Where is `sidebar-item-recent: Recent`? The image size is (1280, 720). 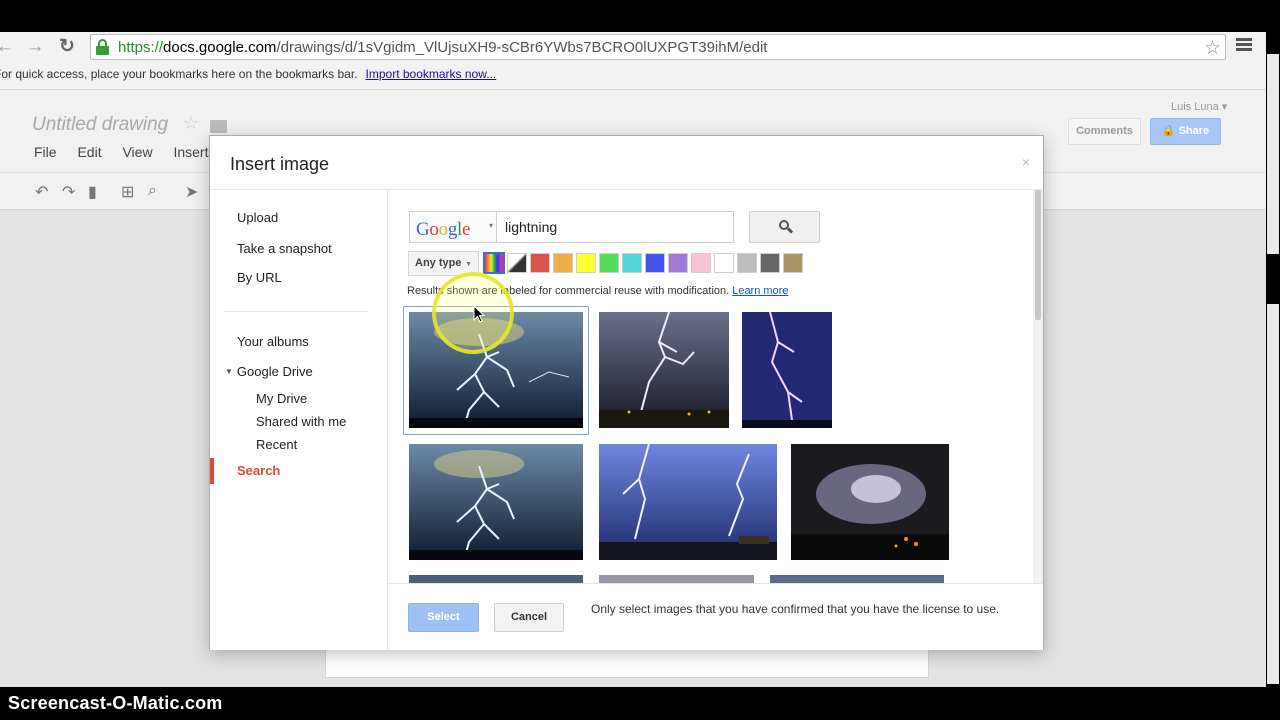 sidebar-item-recent: Recent is located at coordinates (276, 444).